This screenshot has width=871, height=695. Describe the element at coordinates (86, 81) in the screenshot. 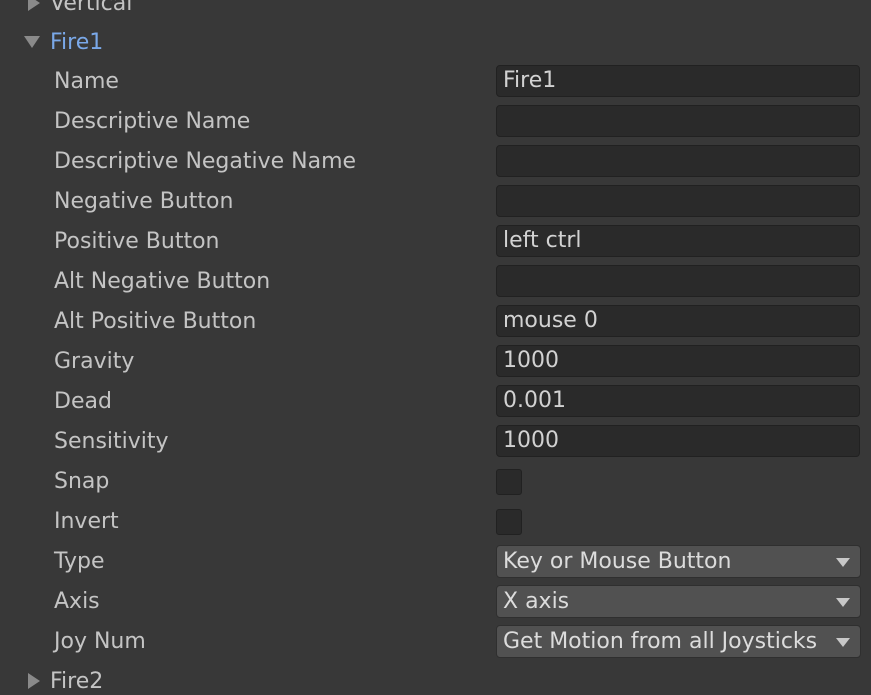

I see `name-label: Name` at that location.